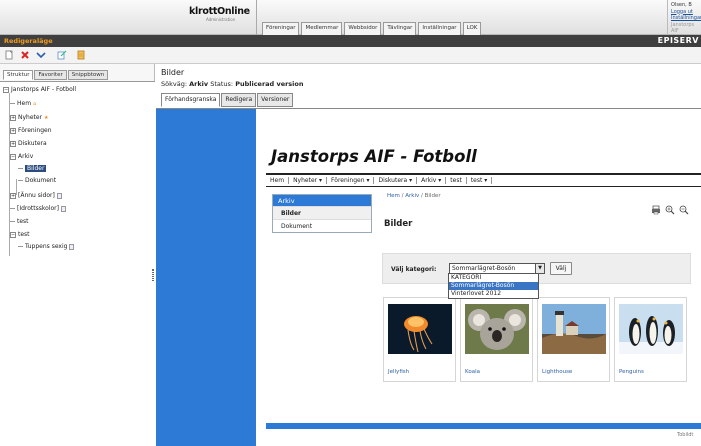 The image size is (701, 446). Describe the element at coordinates (278, 180) in the screenshot. I see `nav-item-hem: Hem` at that location.